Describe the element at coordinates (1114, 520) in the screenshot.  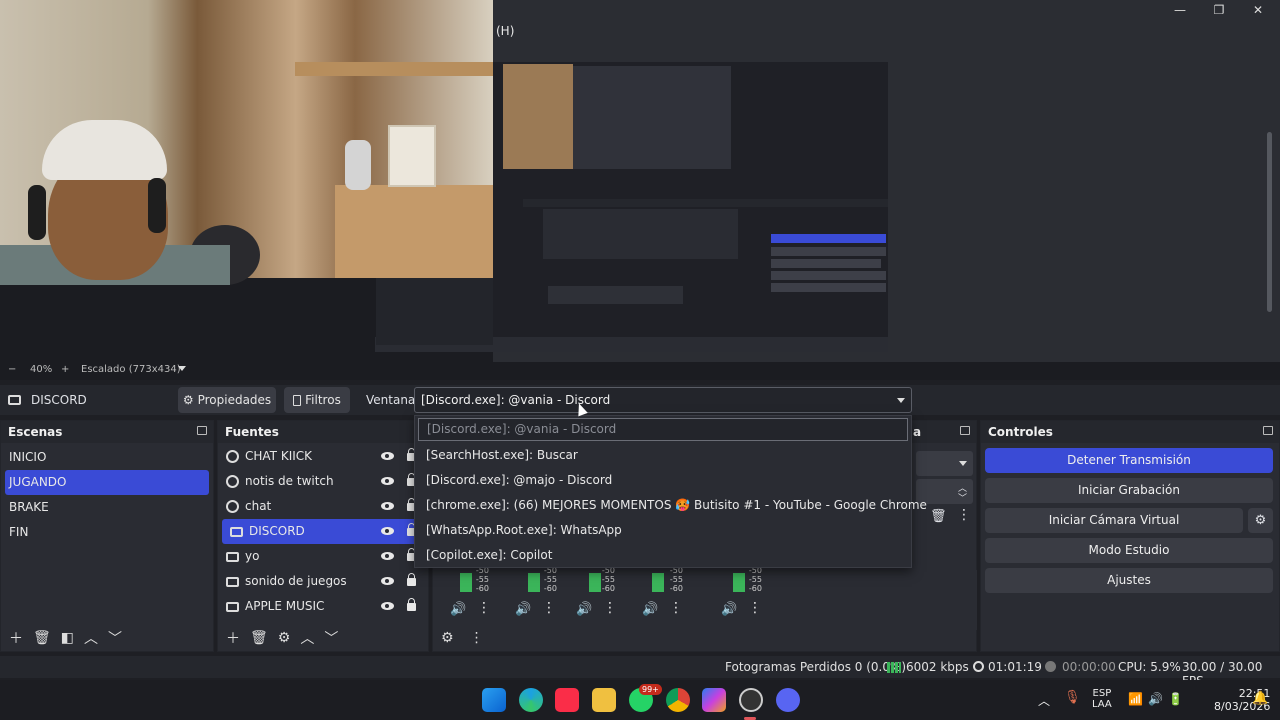
I see `start-virtual-camera-button: Iniciar Cámara Virtual` at that location.